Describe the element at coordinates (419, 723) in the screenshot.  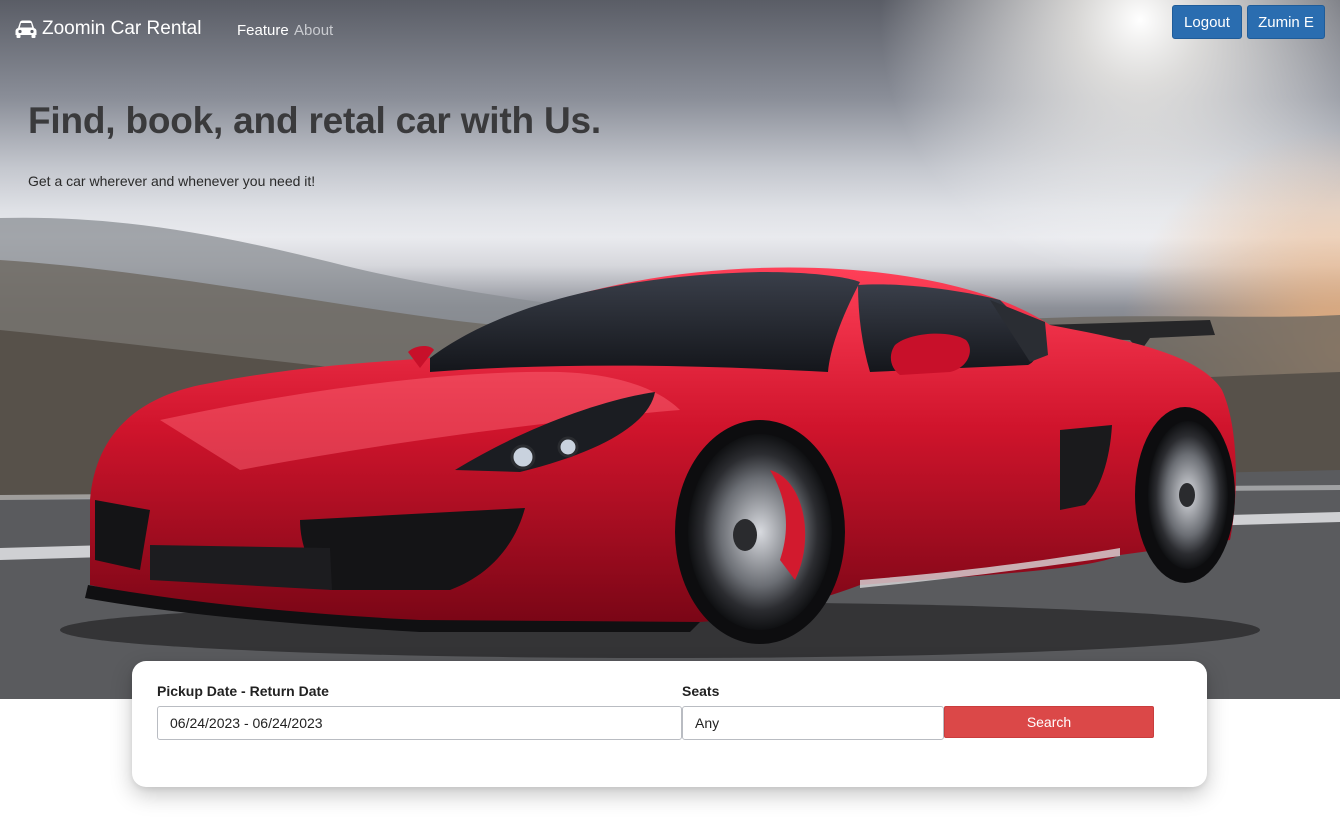
I see `date-range-input: 06/24/2023 - 06/24/2023` at that location.